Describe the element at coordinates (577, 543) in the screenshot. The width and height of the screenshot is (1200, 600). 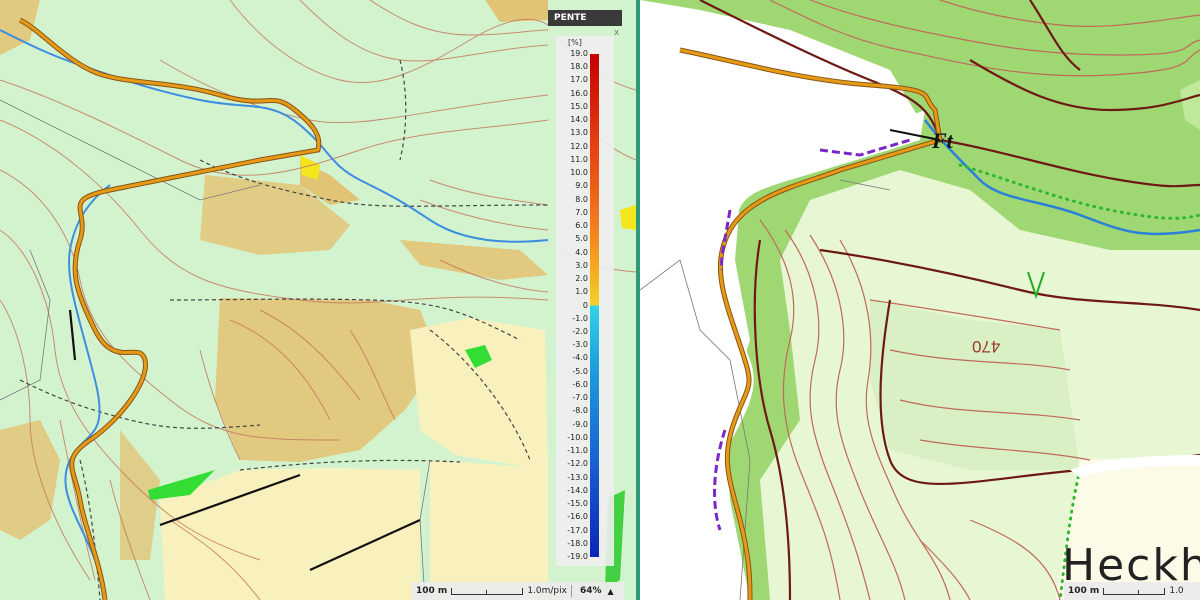
I see `legend-tick-label: -18.0` at that location.